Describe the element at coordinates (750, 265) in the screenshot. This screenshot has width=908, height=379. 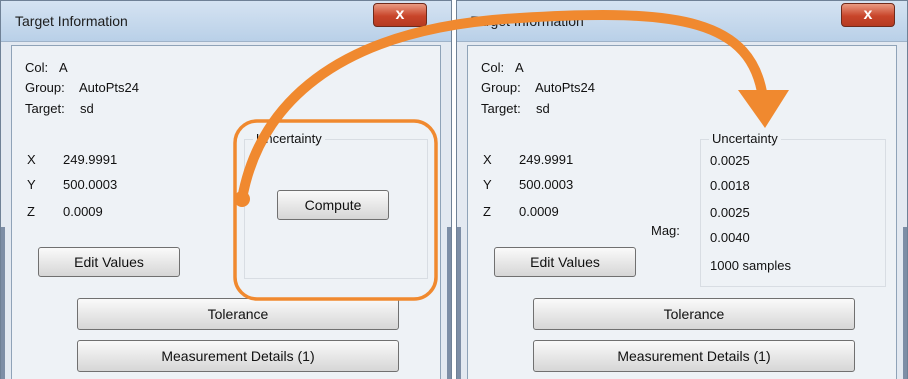
I see `samples-count: 1000 samples` at that location.